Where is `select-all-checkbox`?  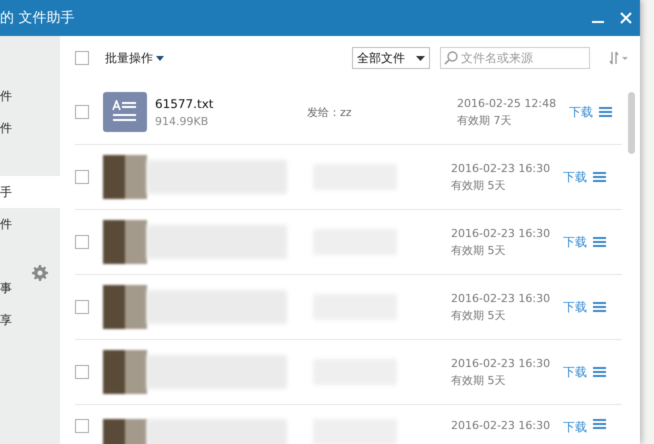
select-all-checkbox is located at coordinates (82, 58).